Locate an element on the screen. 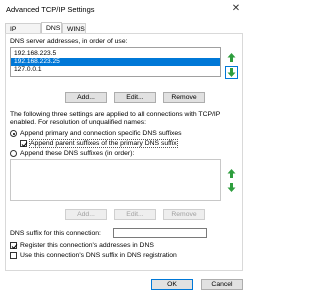 Image resolution: width=320 pixels, height=300 pixels. connection-suffix-input is located at coordinates (160, 233).